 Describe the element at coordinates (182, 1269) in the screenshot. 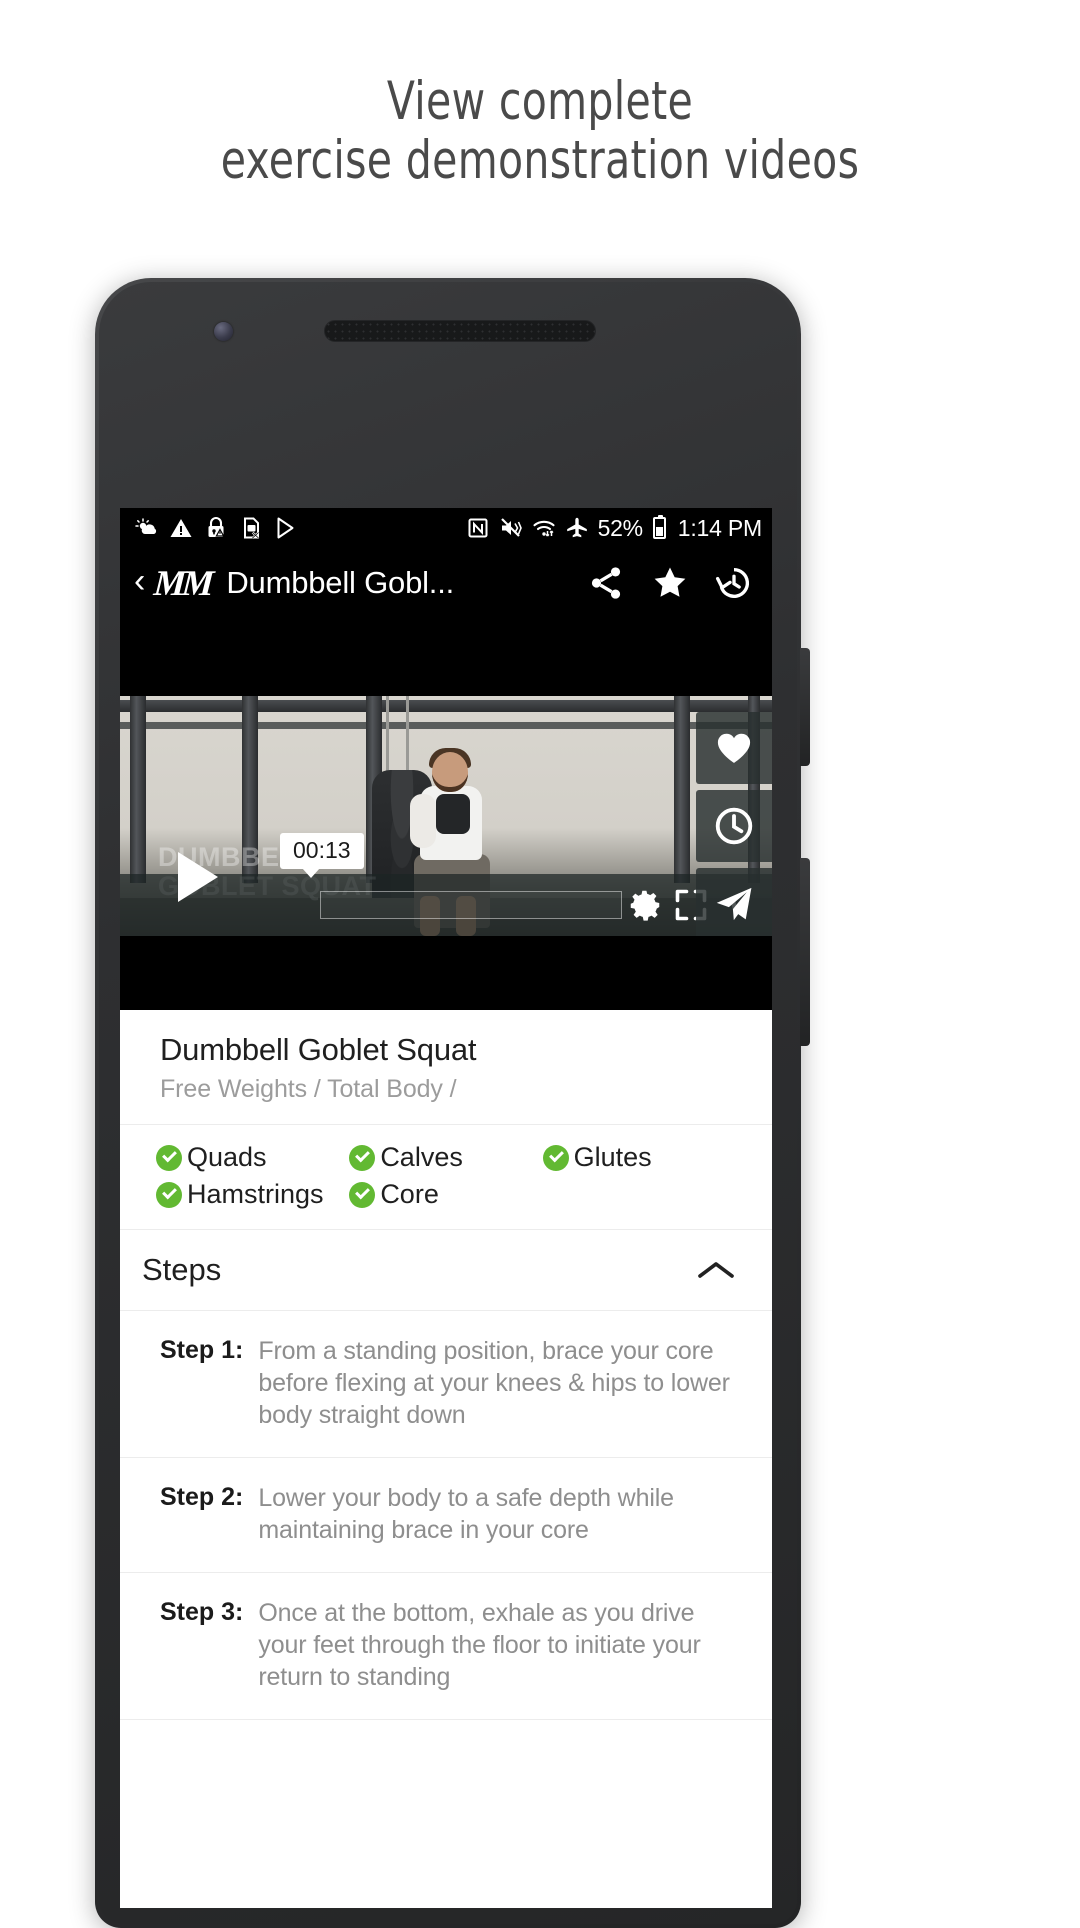

I see `steps-heading: Steps` at that location.